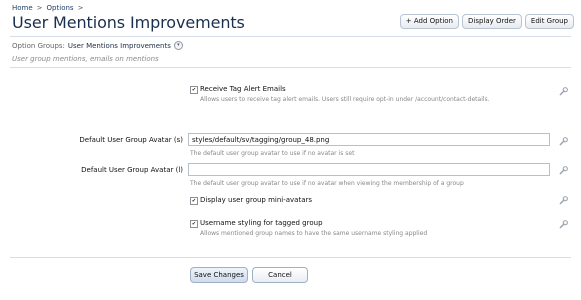 The height and width of the screenshot is (300, 581). Describe the element at coordinates (243, 89) in the screenshot. I see `receive-tag-alert-label: Receive Tag Alert Emails` at that location.